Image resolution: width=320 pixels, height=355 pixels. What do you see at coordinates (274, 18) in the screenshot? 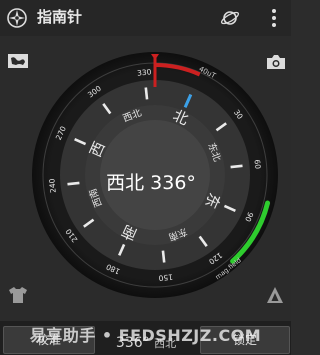
I see `overflow-menu-icon` at bounding box center [274, 18].